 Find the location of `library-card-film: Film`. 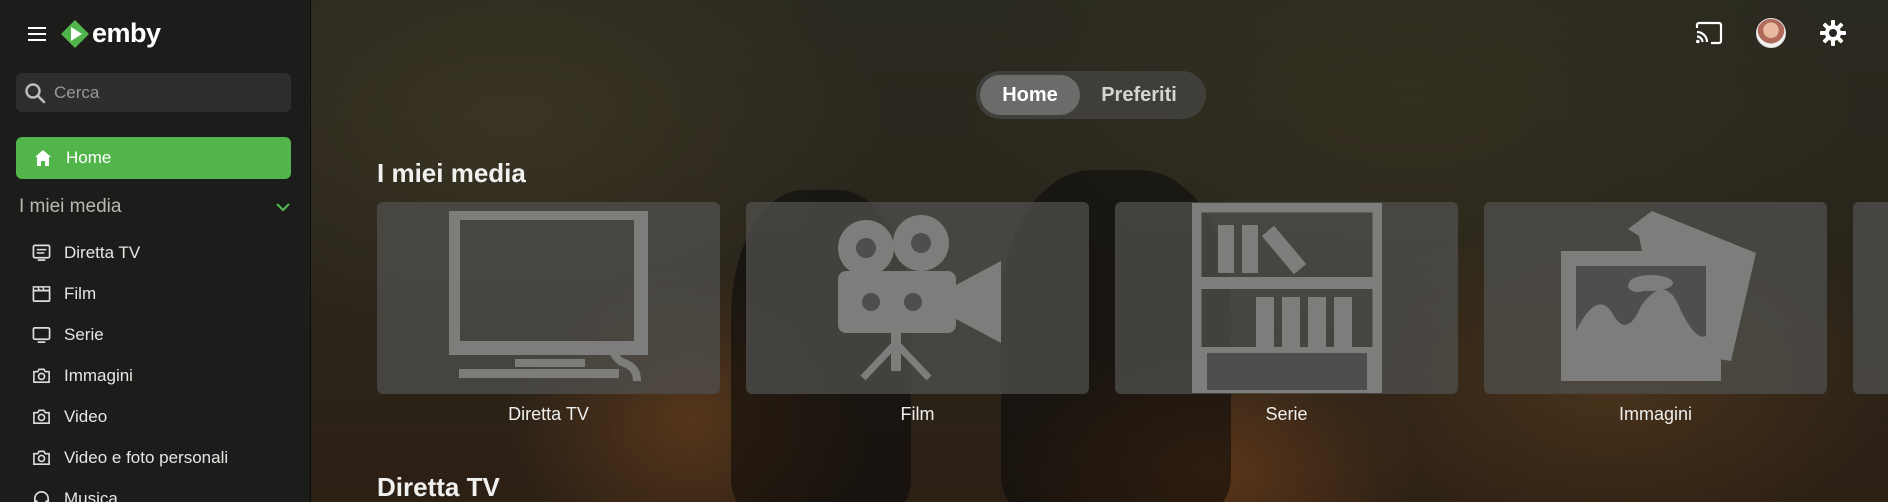

library-card-film: Film is located at coordinates (917, 313).